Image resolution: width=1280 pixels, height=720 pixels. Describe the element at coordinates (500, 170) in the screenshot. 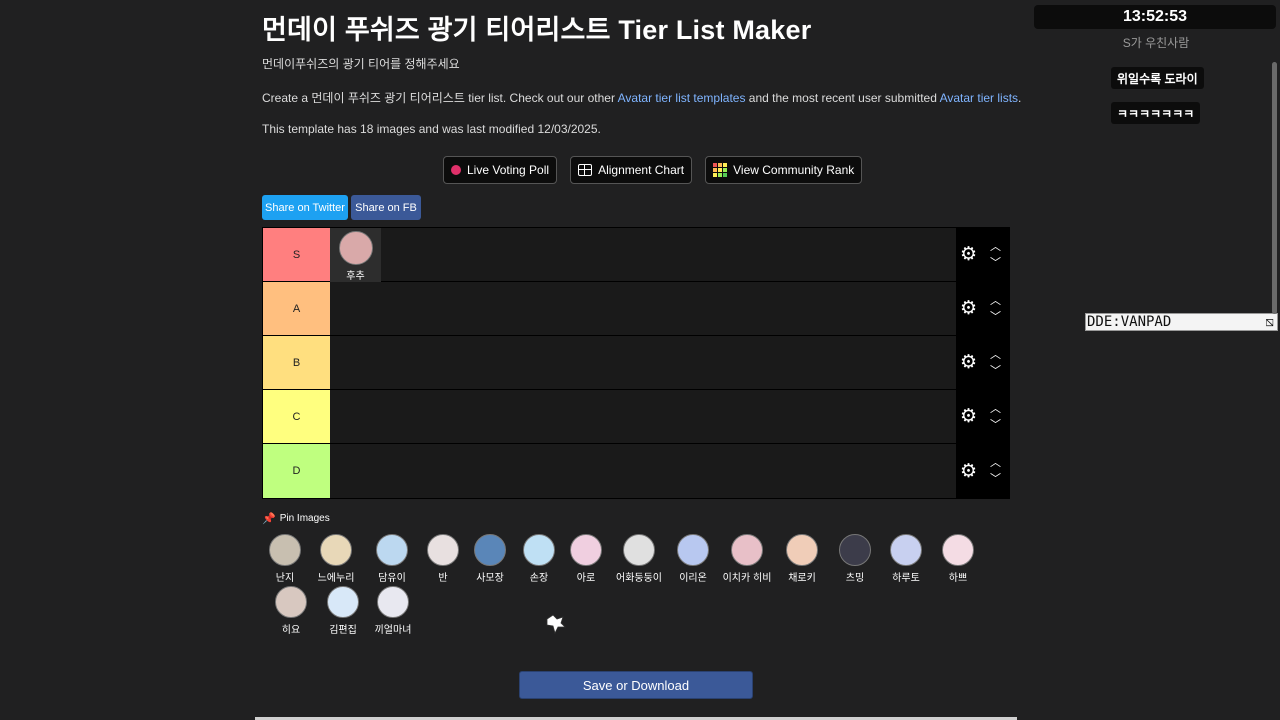

I see `live-voting-poll-button: Live Voting Poll` at that location.